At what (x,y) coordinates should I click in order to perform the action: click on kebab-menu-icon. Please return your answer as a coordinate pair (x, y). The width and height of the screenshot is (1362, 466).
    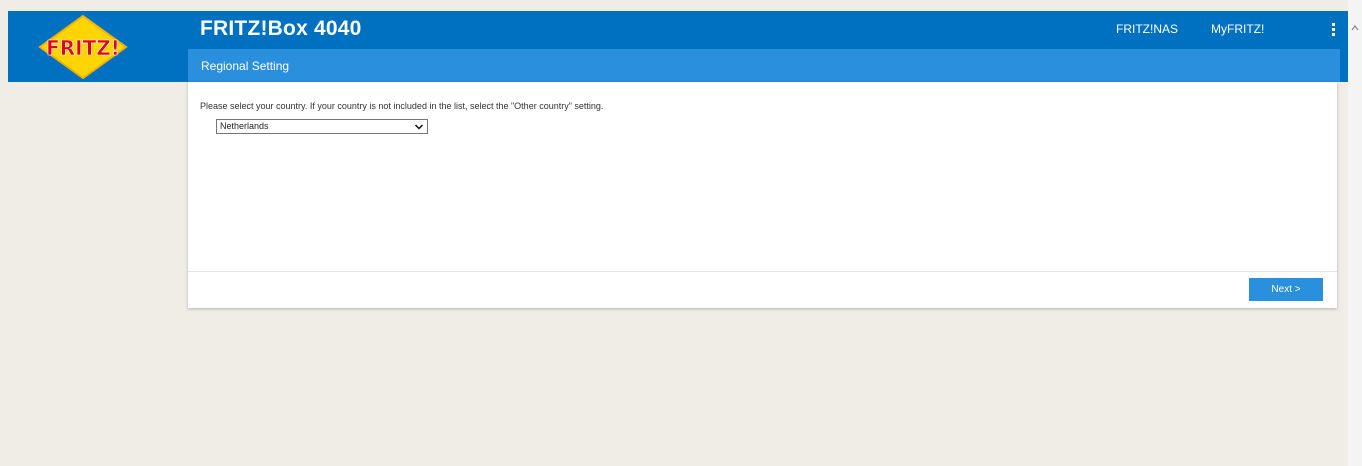
    Looking at the image, I should click on (1333, 31).